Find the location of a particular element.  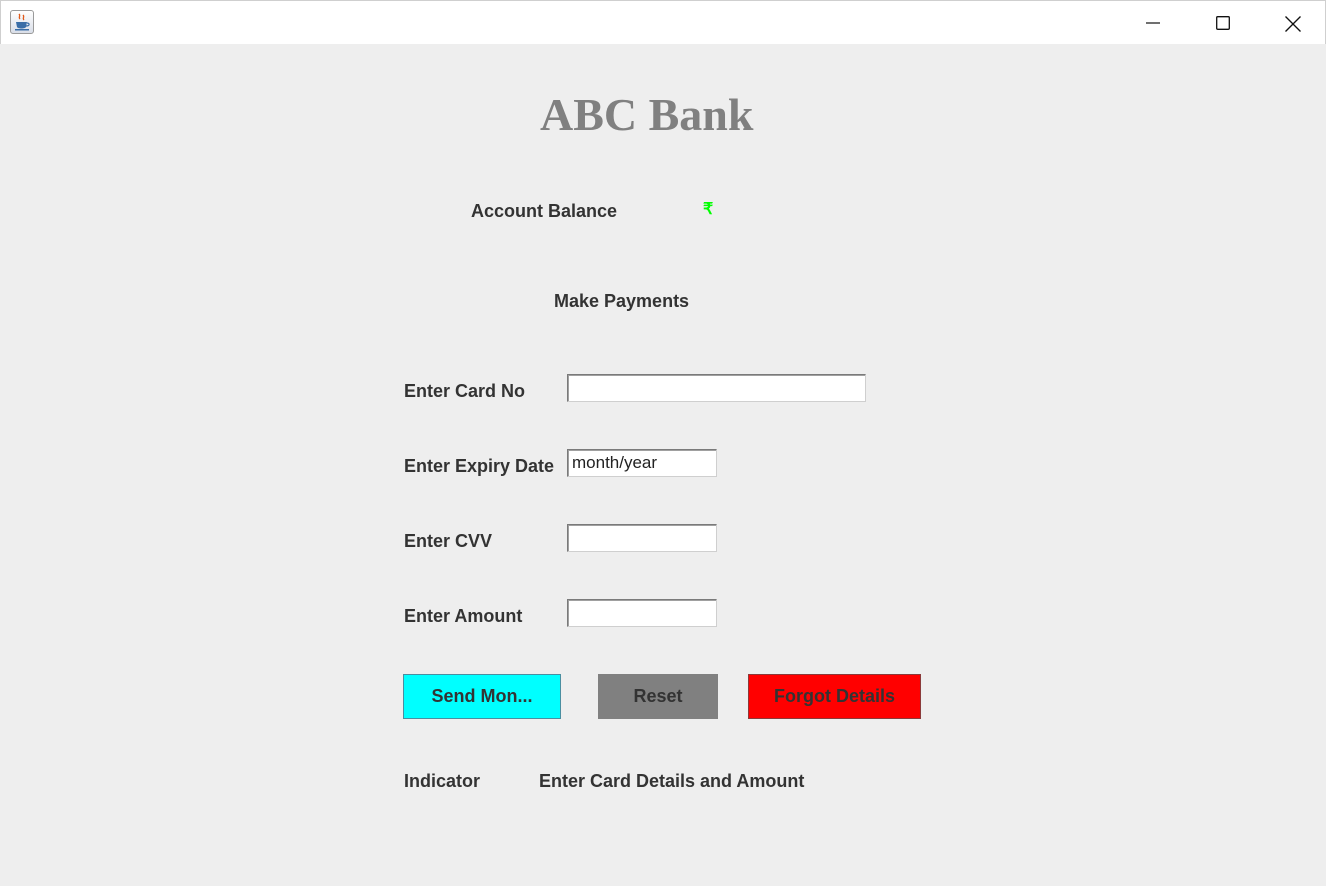

expiry-date-label: Enter Expiry Date is located at coordinates (479, 466).